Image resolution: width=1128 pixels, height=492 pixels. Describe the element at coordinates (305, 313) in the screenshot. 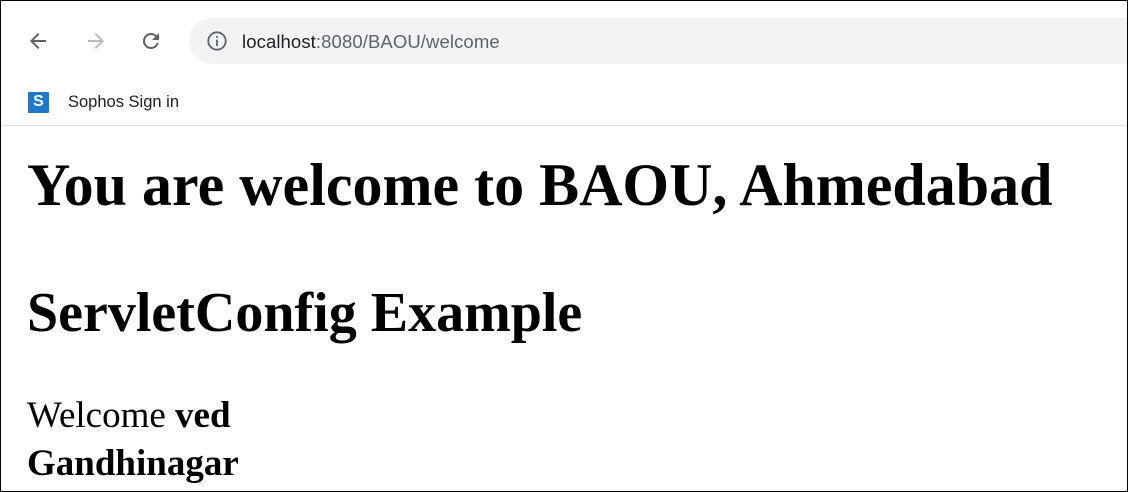

I see `page-heading-servletconfig: ServletConfig Example` at that location.